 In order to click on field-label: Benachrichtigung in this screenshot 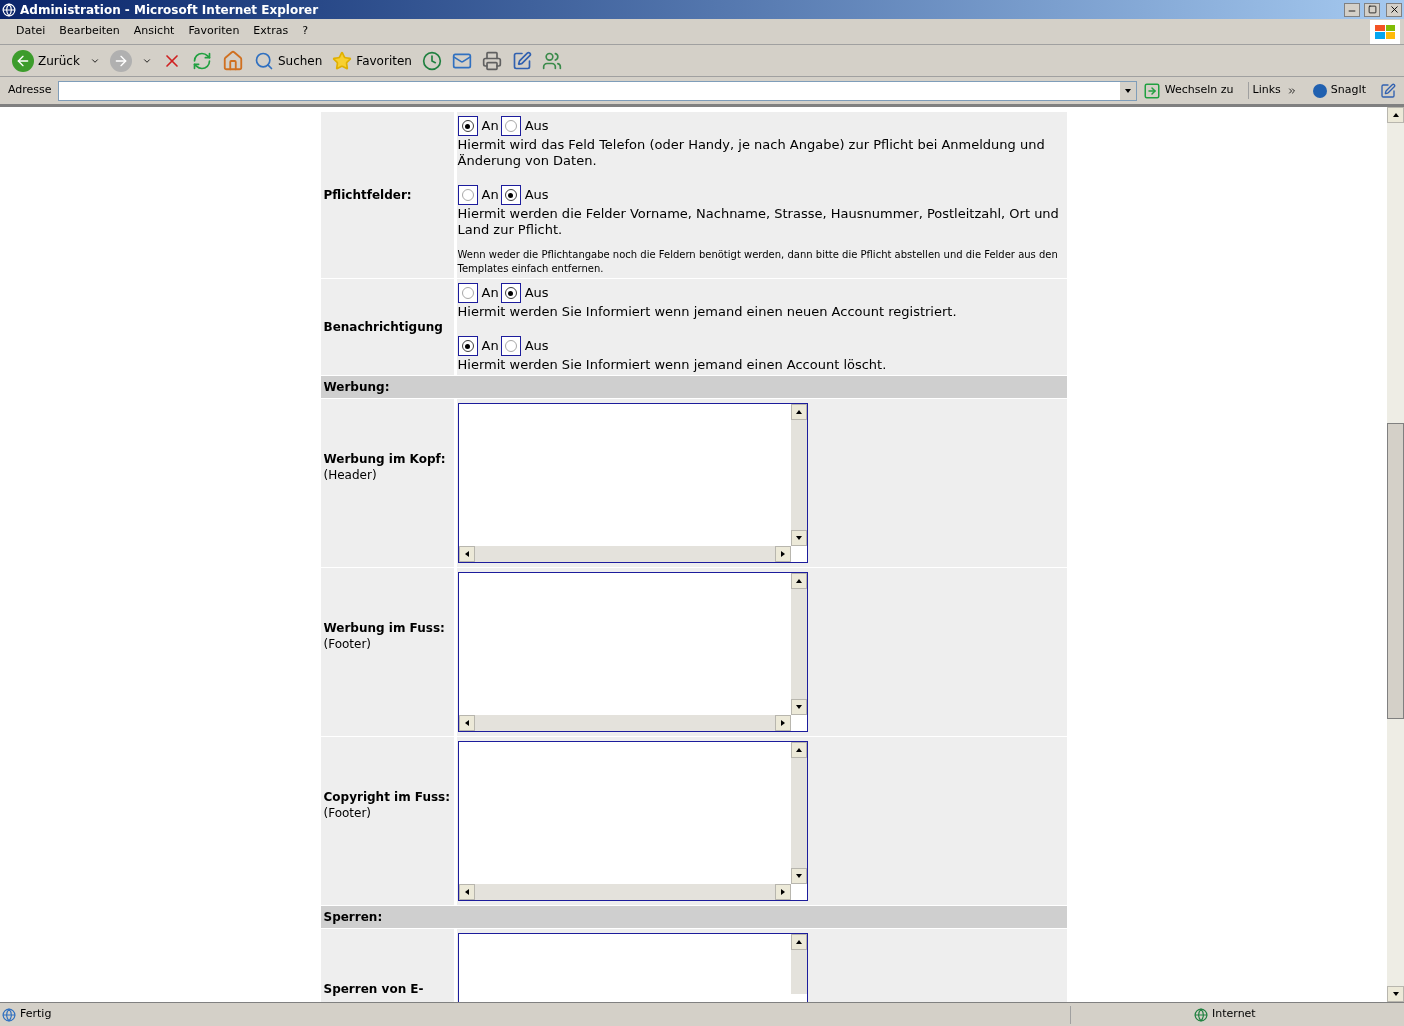, I will do `click(383, 327)`.